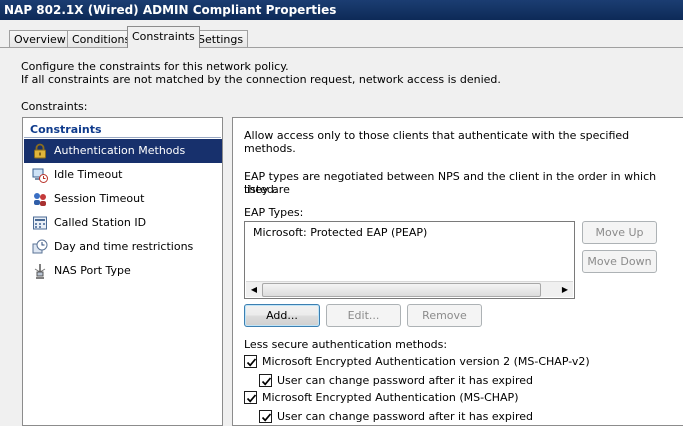 The height and width of the screenshot is (426, 683). I want to click on session-timeout-icon, so click(40, 199).